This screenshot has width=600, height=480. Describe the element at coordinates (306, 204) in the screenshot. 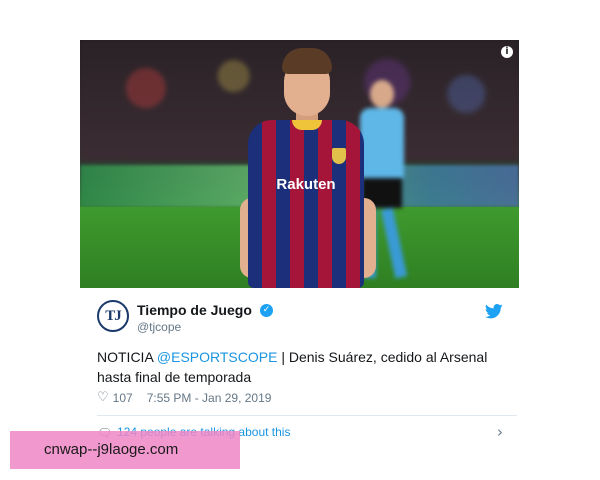

I see `player-jersey` at that location.